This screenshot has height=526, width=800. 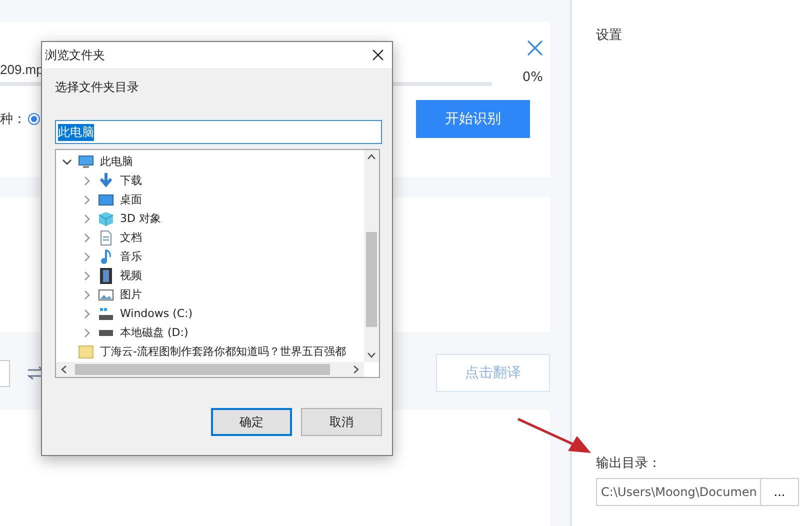 What do you see at coordinates (131, 294) in the screenshot?
I see `tree-item: 图片` at bounding box center [131, 294].